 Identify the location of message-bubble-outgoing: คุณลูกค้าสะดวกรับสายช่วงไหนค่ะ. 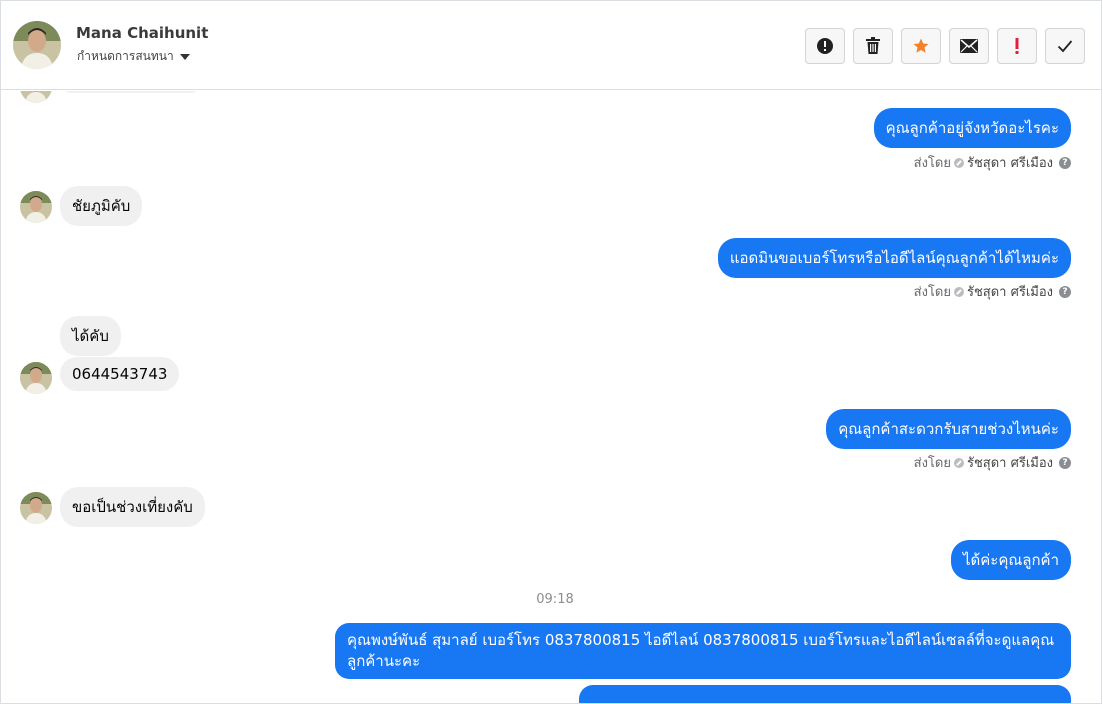
(948, 429).